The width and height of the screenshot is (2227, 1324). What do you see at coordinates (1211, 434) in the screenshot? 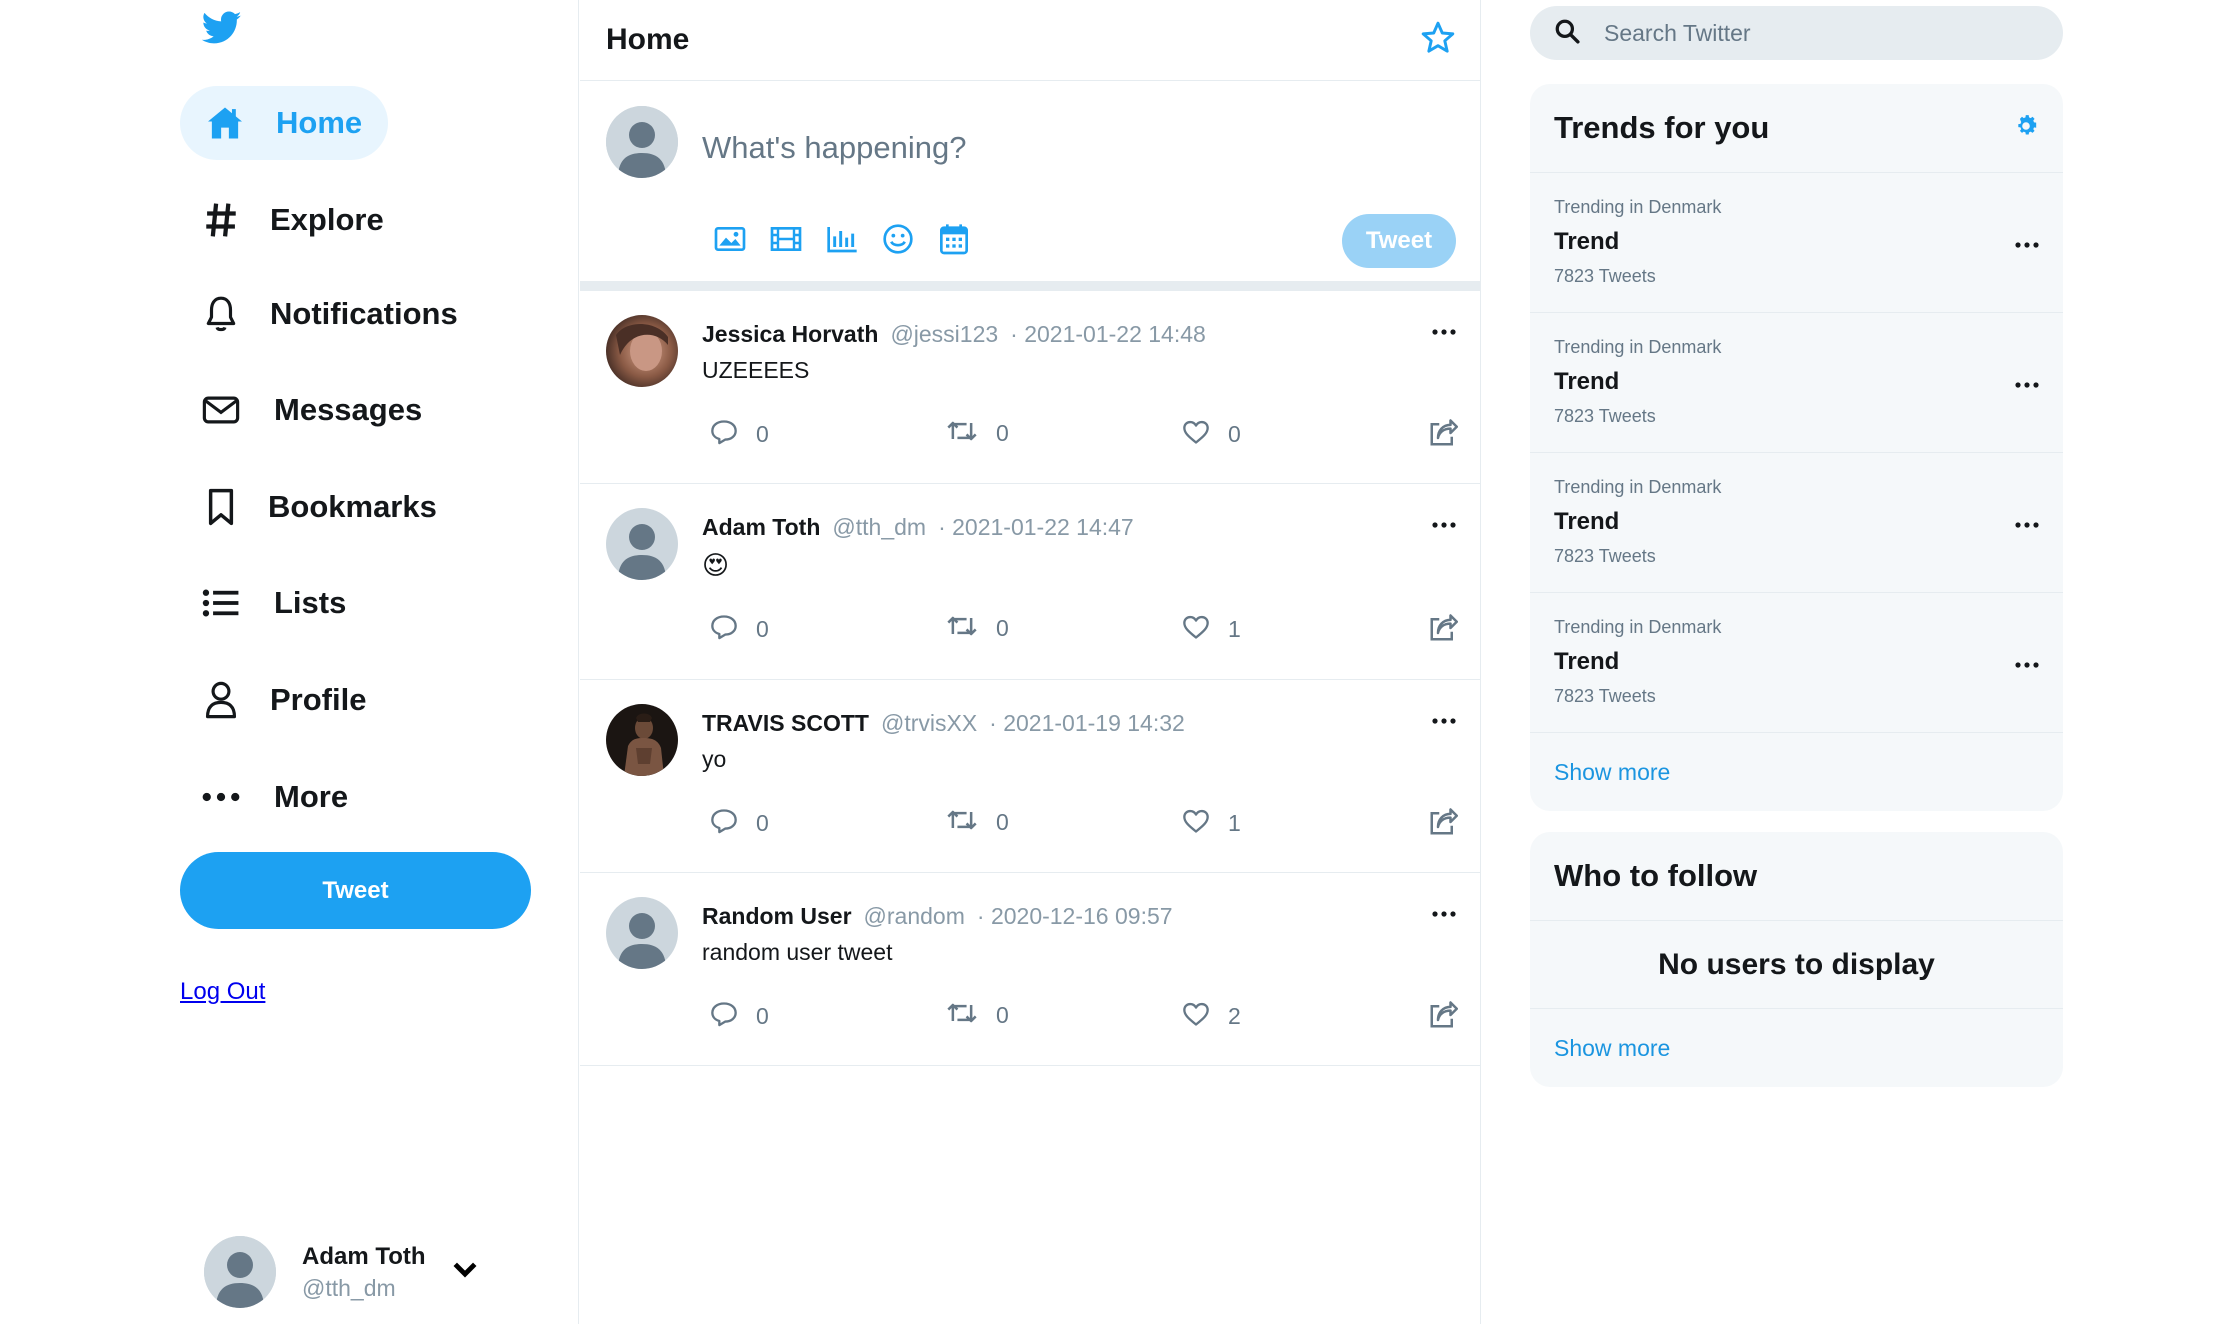
I see `like-button: 0` at bounding box center [1211, 434].